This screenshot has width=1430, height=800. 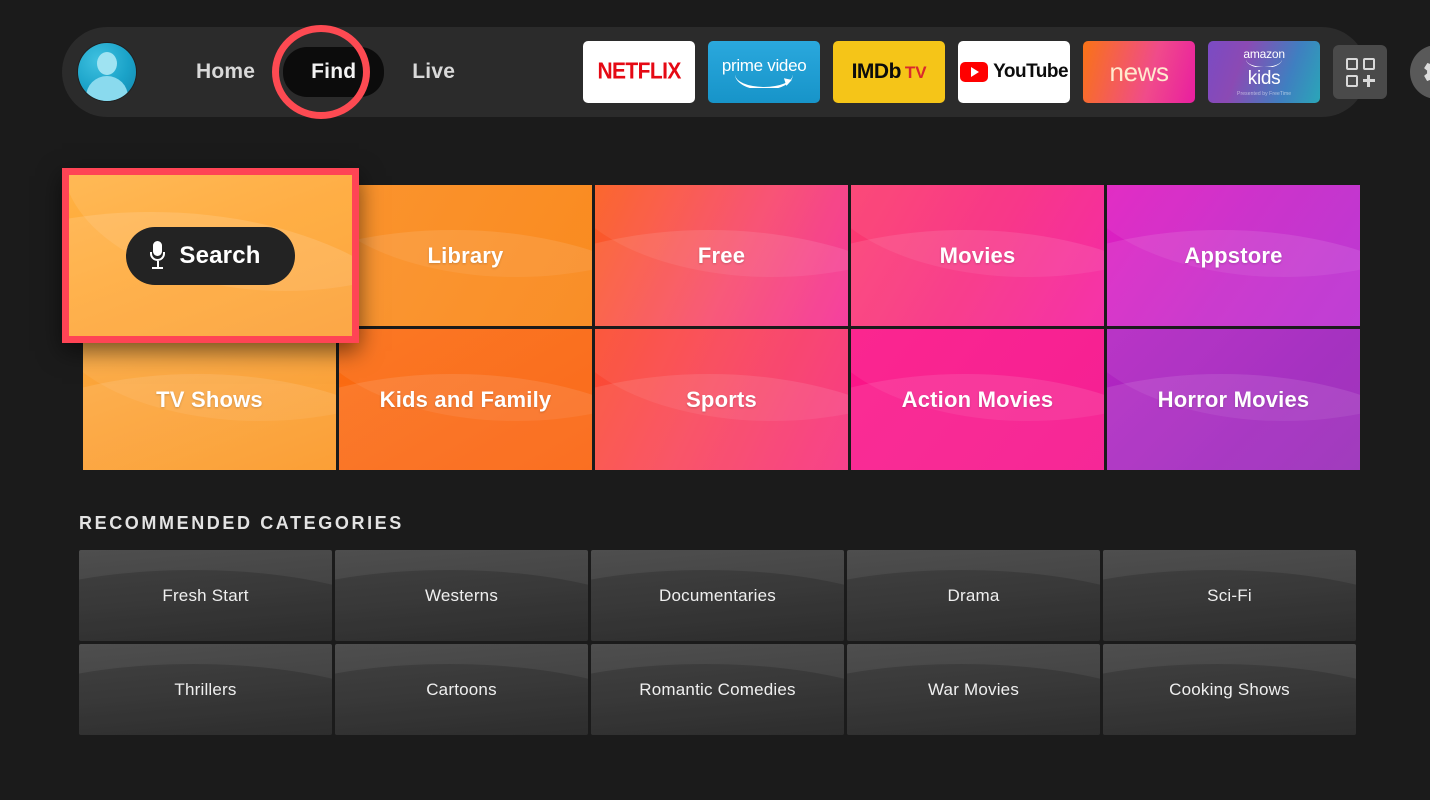 What do you see at coordinates (241, 523) in the screenshot?
I see `recommended-categories-heading: RECOMMENDED CATEGORIES` at bounding box center [241, 523].